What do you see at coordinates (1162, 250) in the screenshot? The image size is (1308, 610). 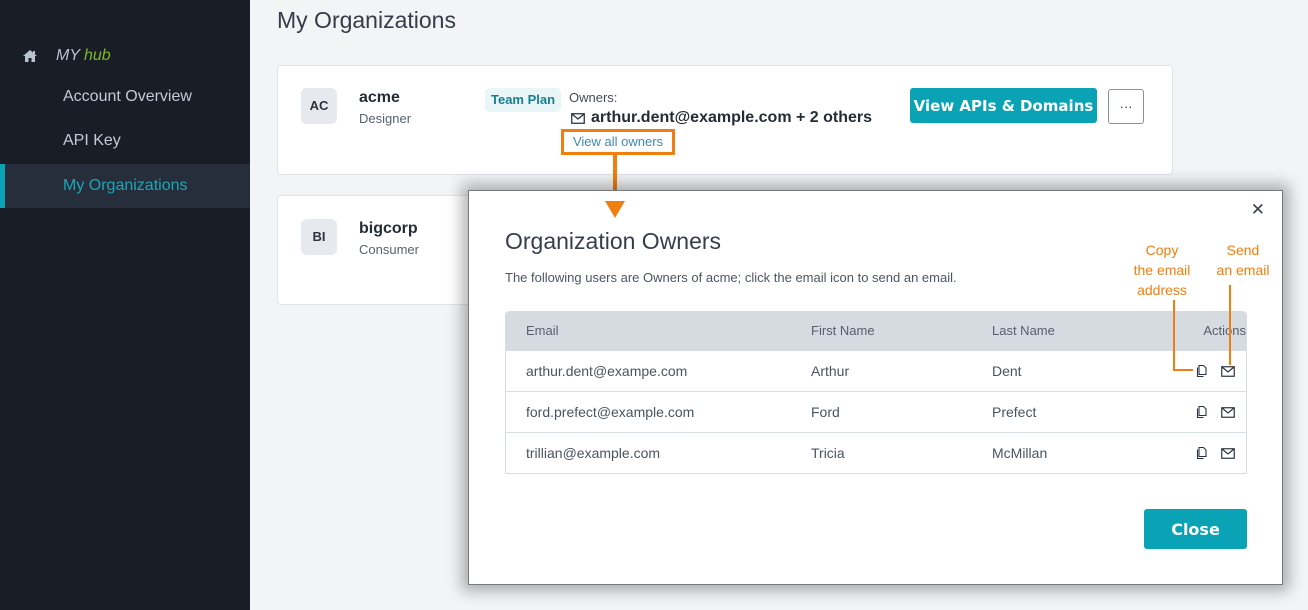 I see `annotation-copy-line1: Copy` at bounding box center [1162, 250].